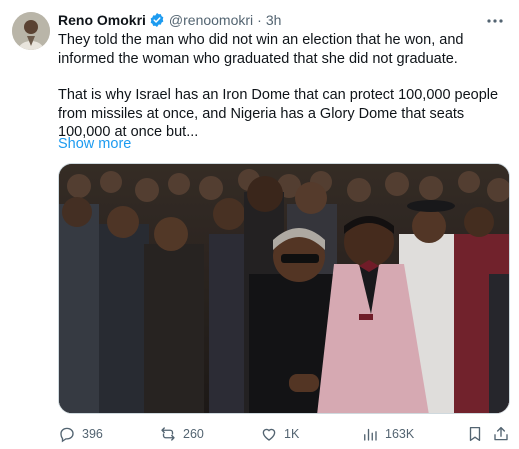  Describe the element at coordinates (168, 434) in the screenshot. I see `repost-icon` at that location.